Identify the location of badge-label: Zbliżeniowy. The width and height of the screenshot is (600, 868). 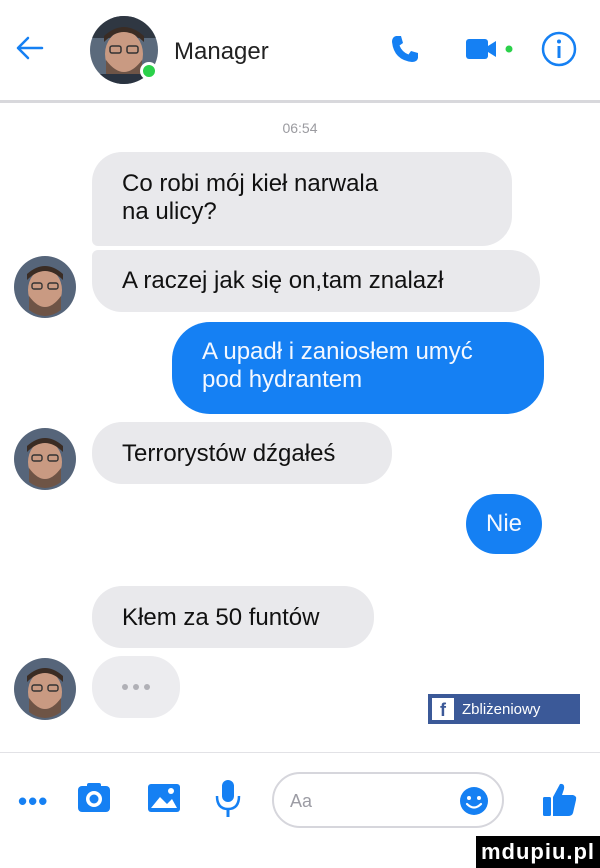
(501, 709).